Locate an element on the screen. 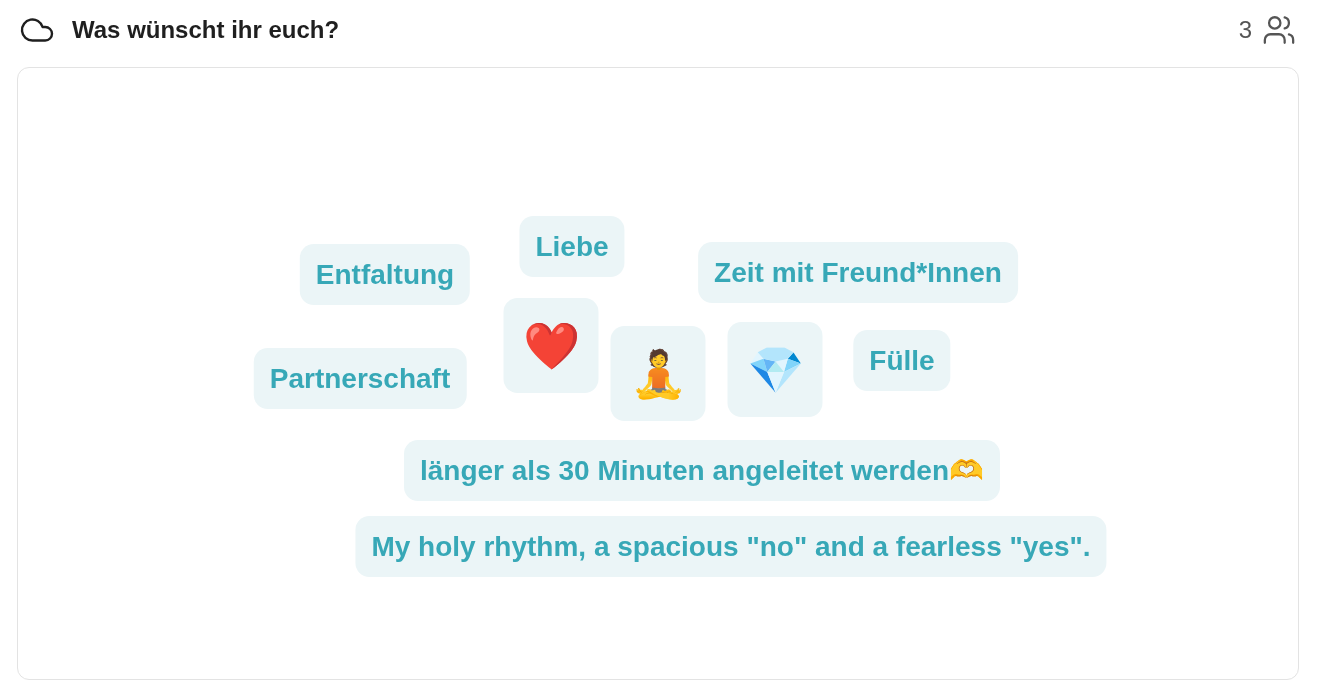 The height and width of the screenshot is (696, 1318). word-tag: Entfaltung is located at coordinates (385, 274).